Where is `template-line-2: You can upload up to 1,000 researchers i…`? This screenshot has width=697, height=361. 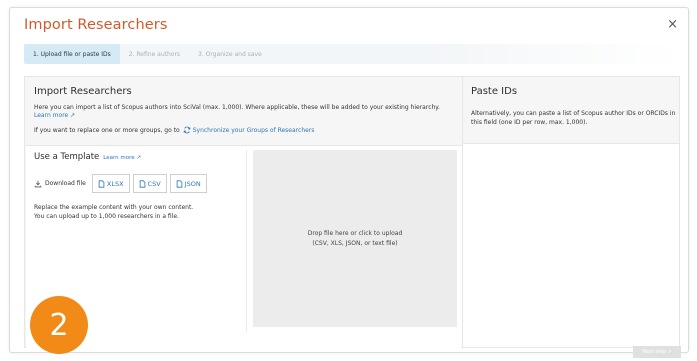
template-line-2: You can upload up to 1,000 researchers i… is located at coordinates (106, 216).